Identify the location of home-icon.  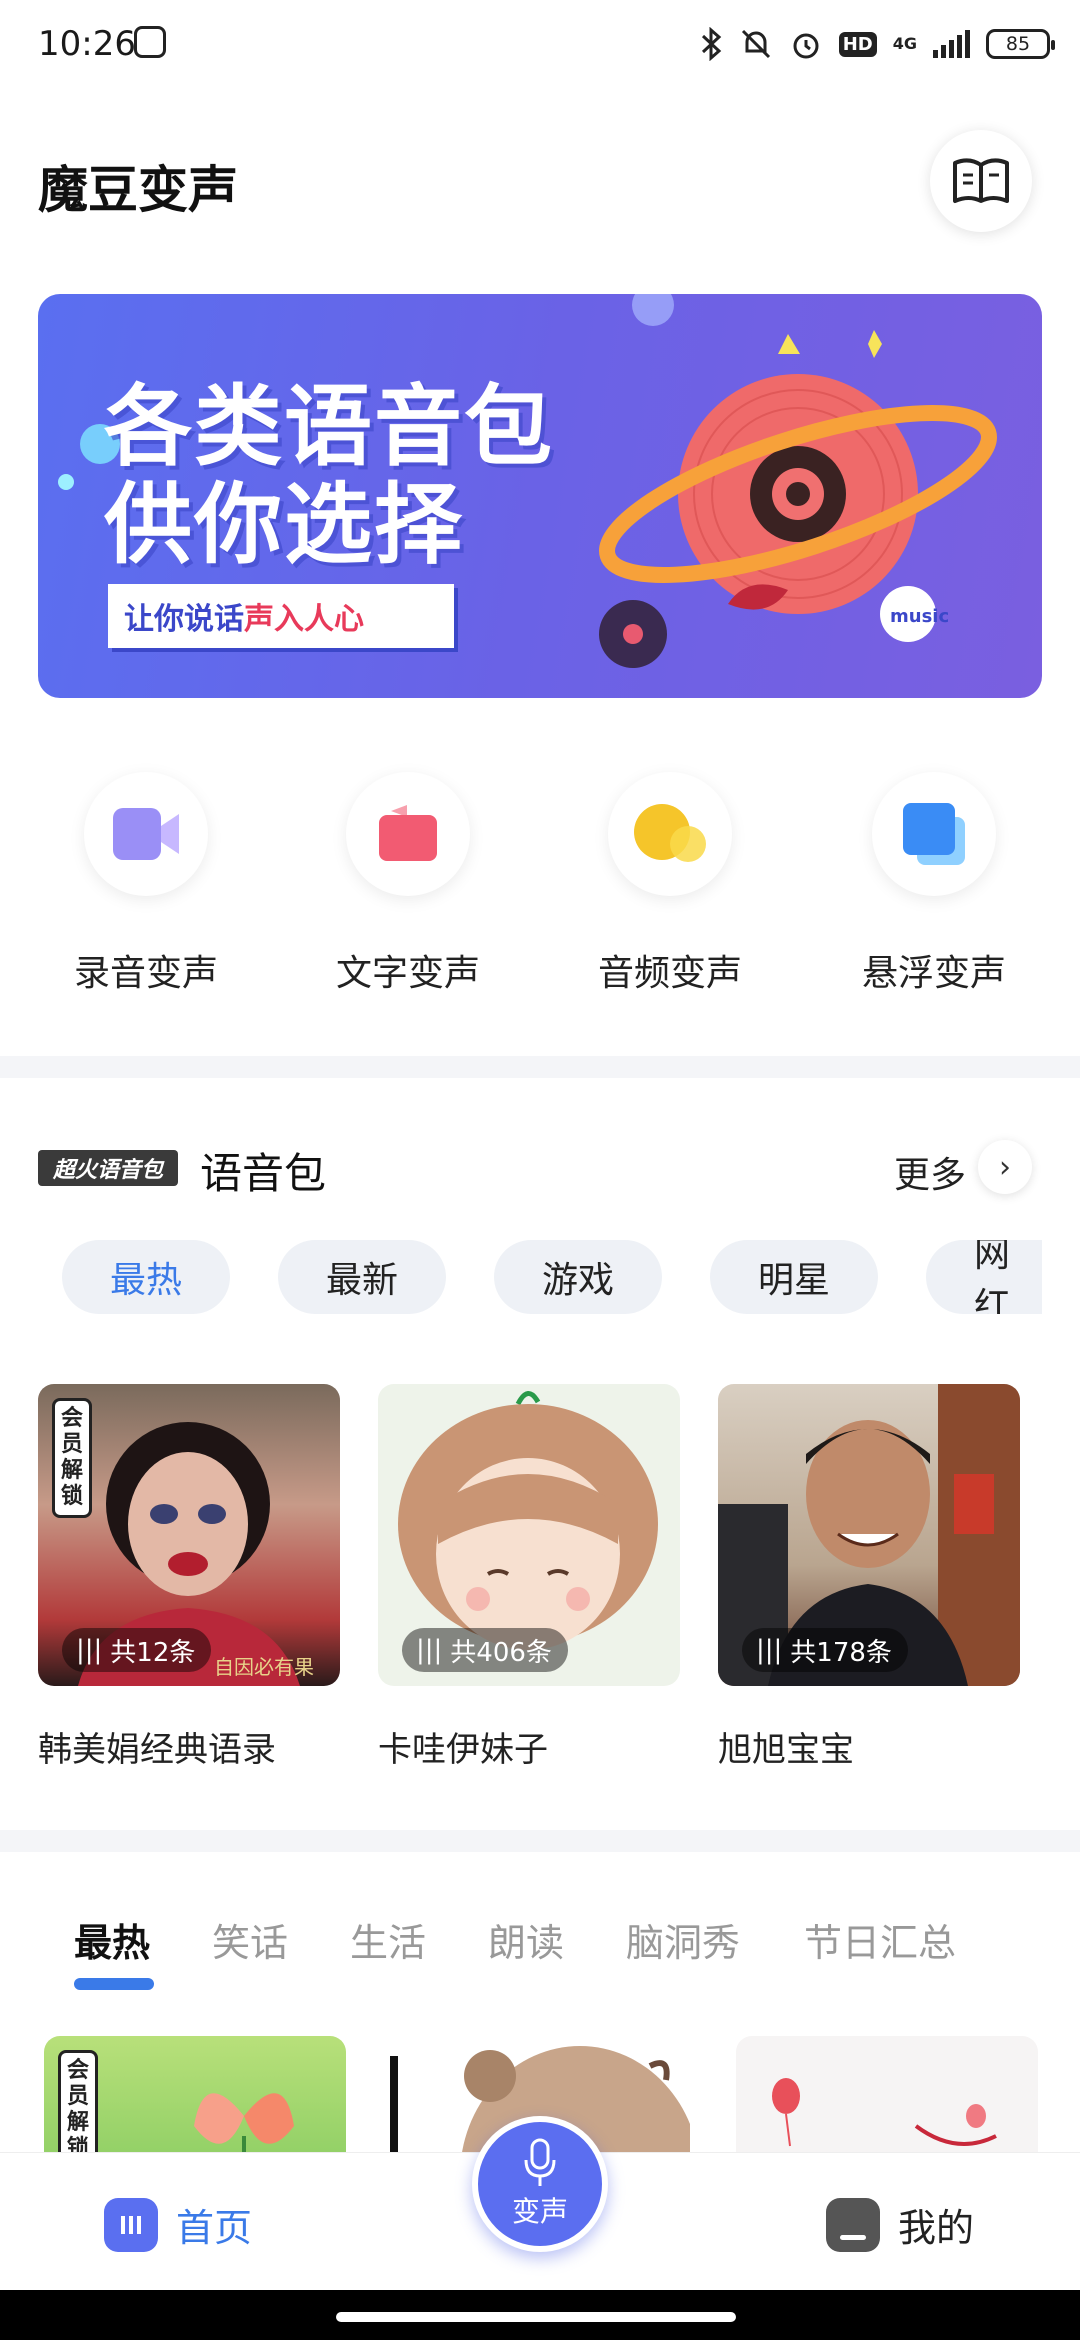
(131, 2224).